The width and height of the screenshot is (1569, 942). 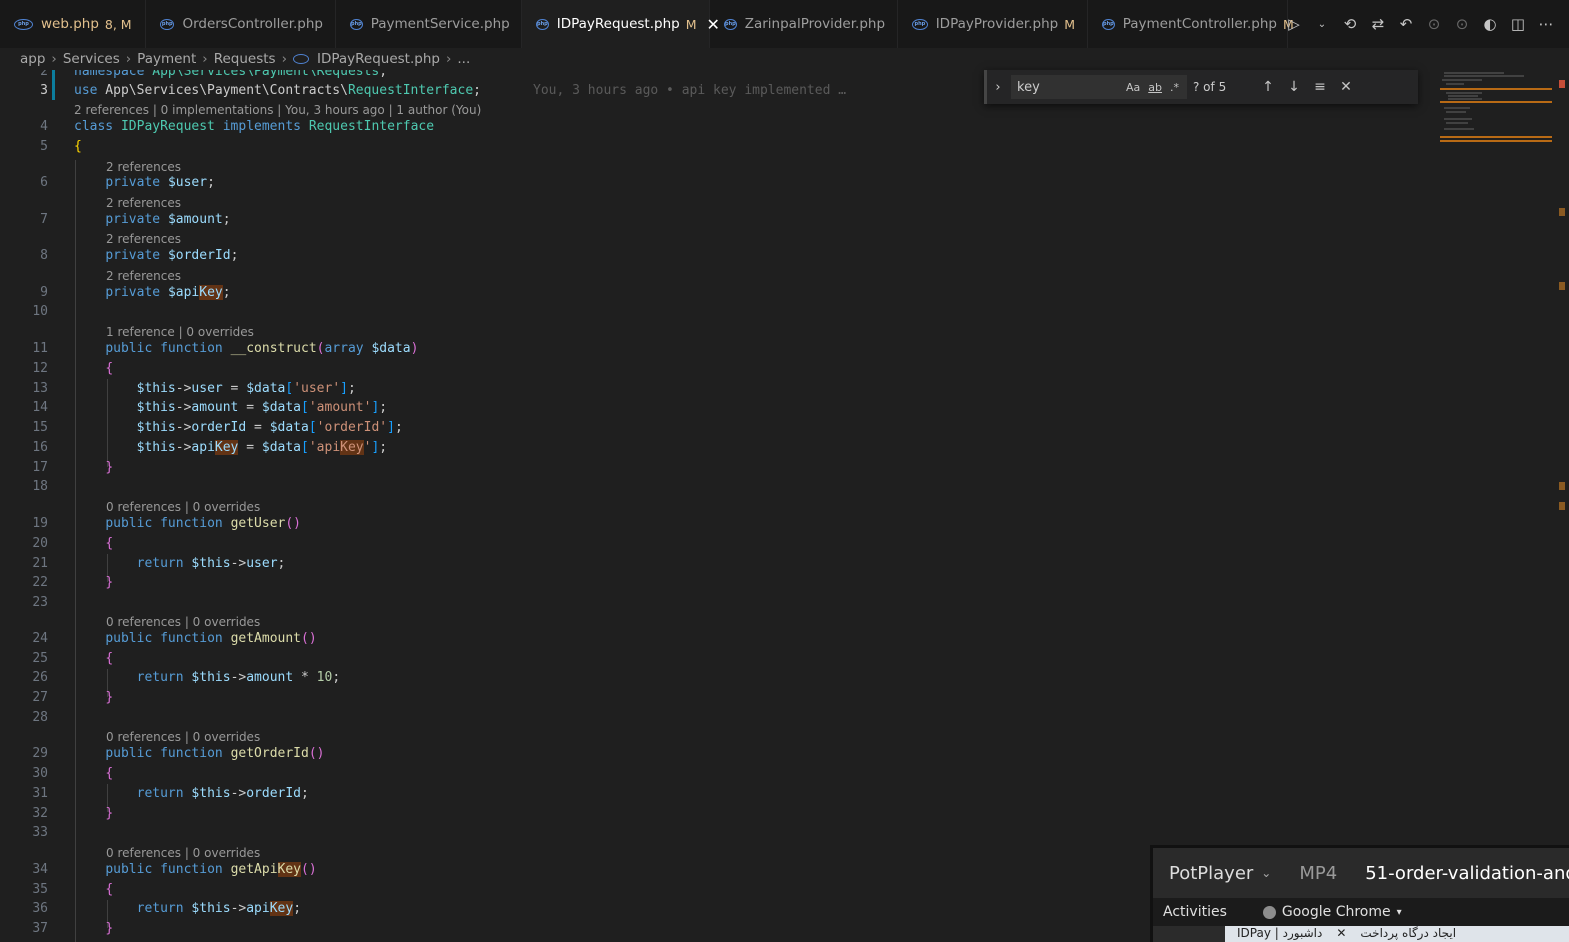 I want to click on split-editor-icon: ◫, so click(x=1518, y=24).